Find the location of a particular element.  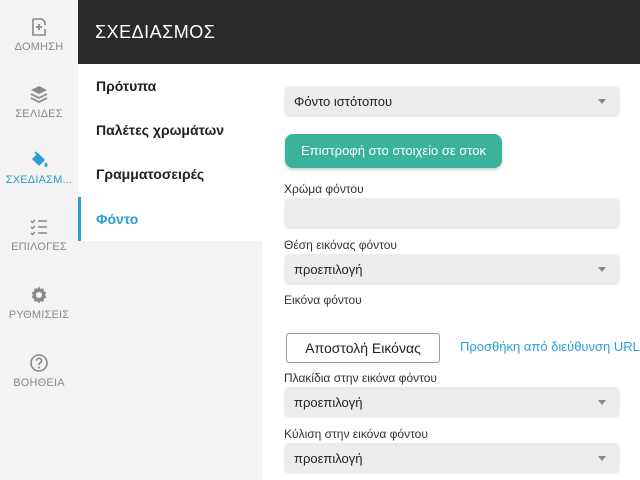

checklist-icon is located at coordinates (38, 227).